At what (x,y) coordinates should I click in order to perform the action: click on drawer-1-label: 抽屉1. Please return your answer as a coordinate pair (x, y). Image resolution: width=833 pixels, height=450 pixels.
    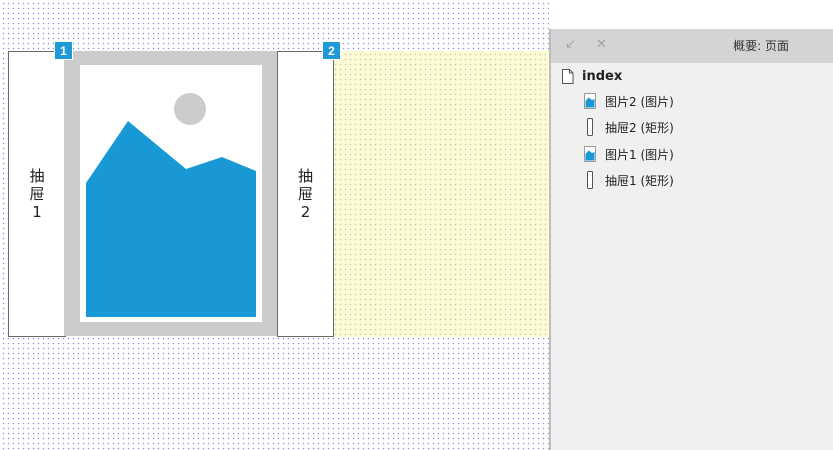
    Looking at the image, I should click on (37, 194).